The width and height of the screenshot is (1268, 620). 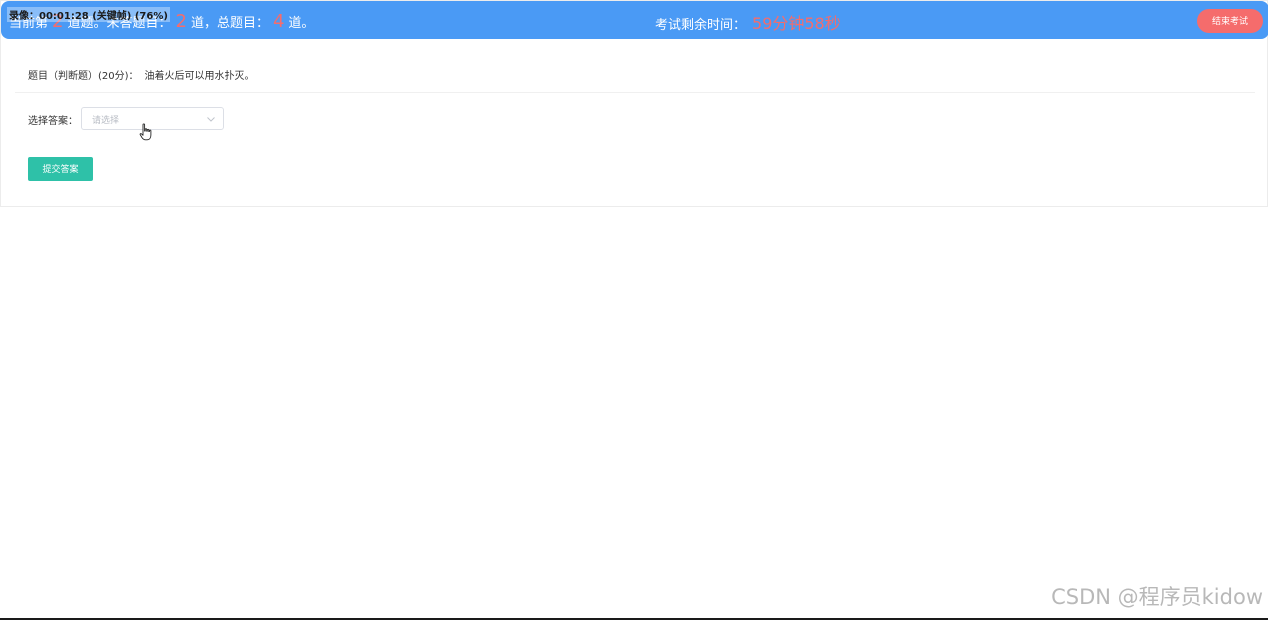 What do you see at coordinates (1230, 21) in the screenshot?
I see `end-exam-button: 结束考试` at bounding box center [1230, 21].